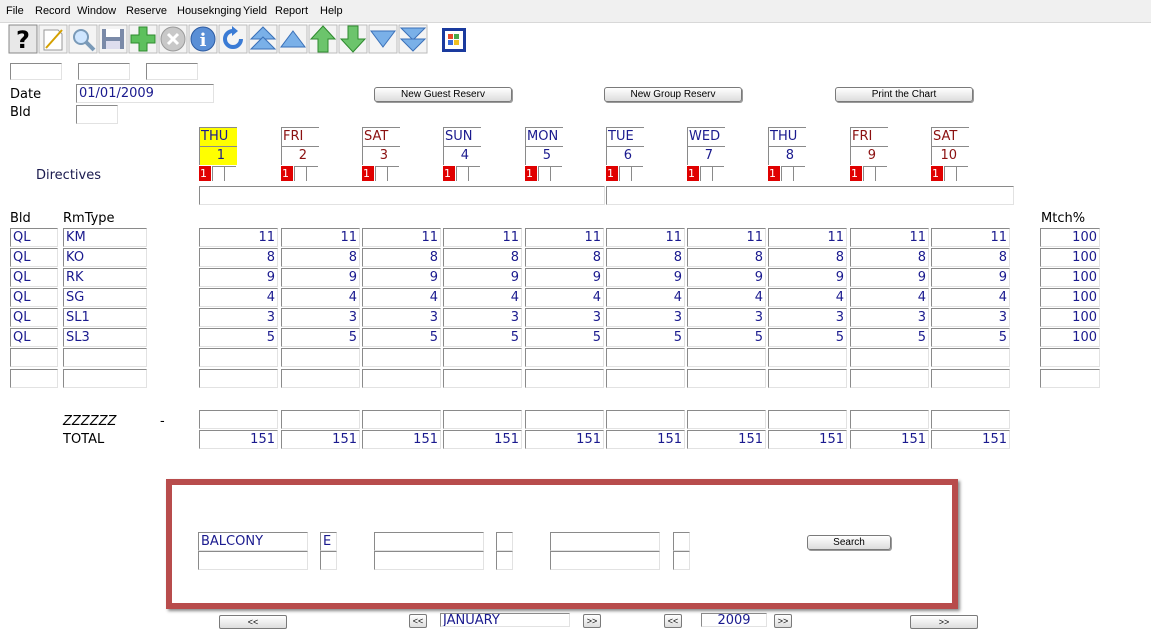  I want to click on search-code-1b, so click(328, 560).